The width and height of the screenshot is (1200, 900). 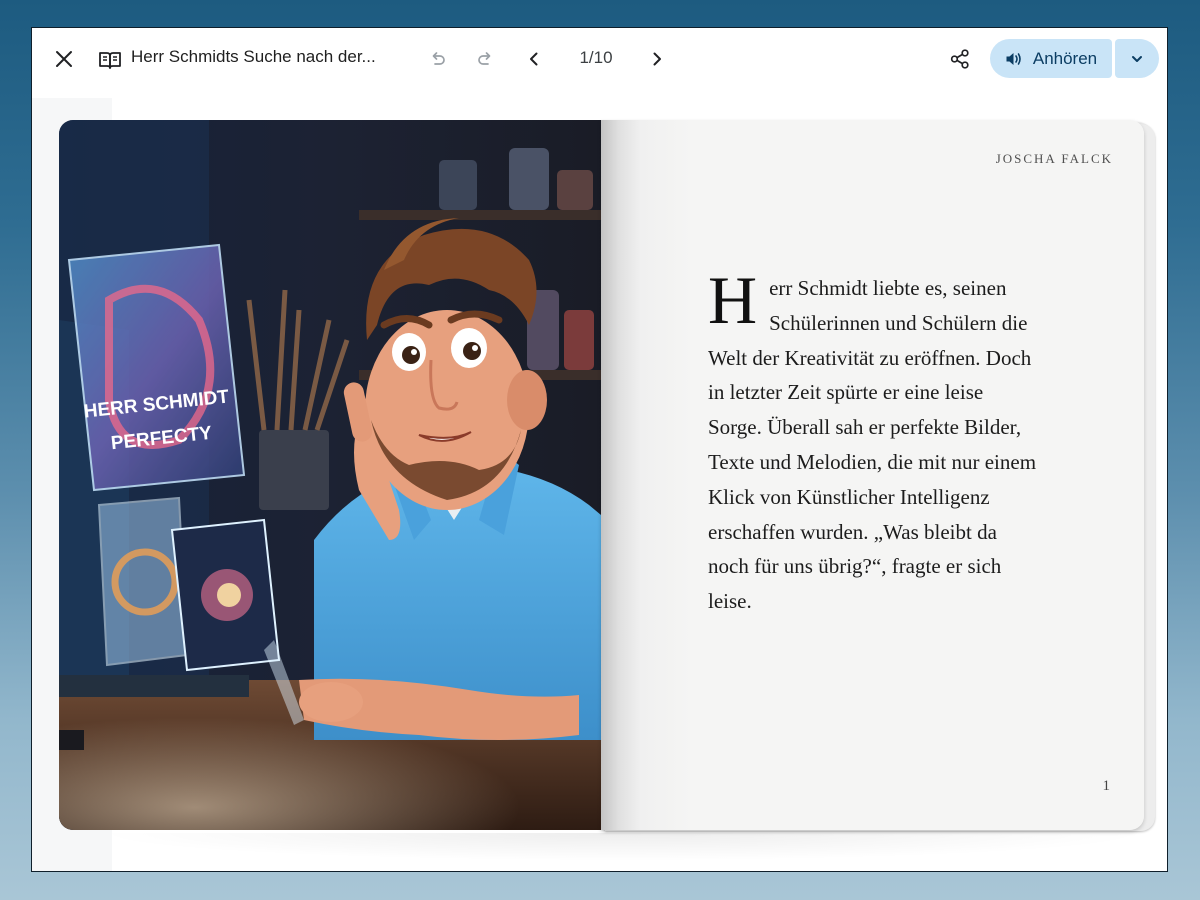 I want to click on chevron-down-icon, so click(x=1137, y=58).